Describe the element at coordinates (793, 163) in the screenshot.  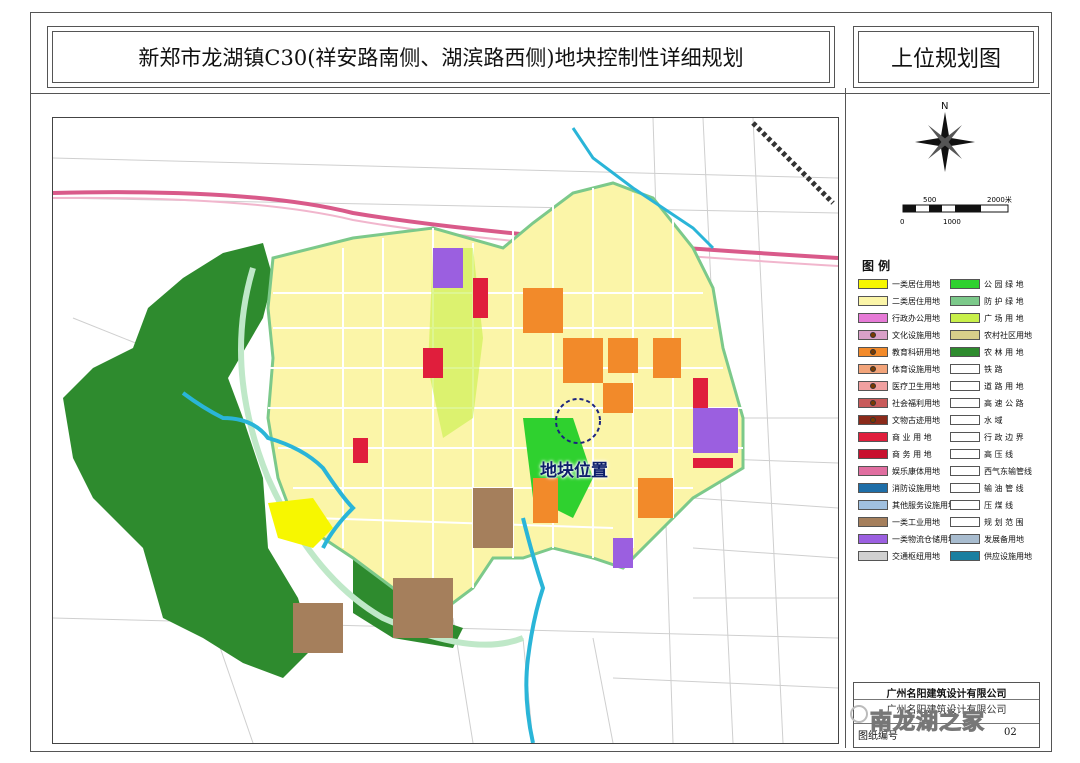
I see `railway-line` at that location.